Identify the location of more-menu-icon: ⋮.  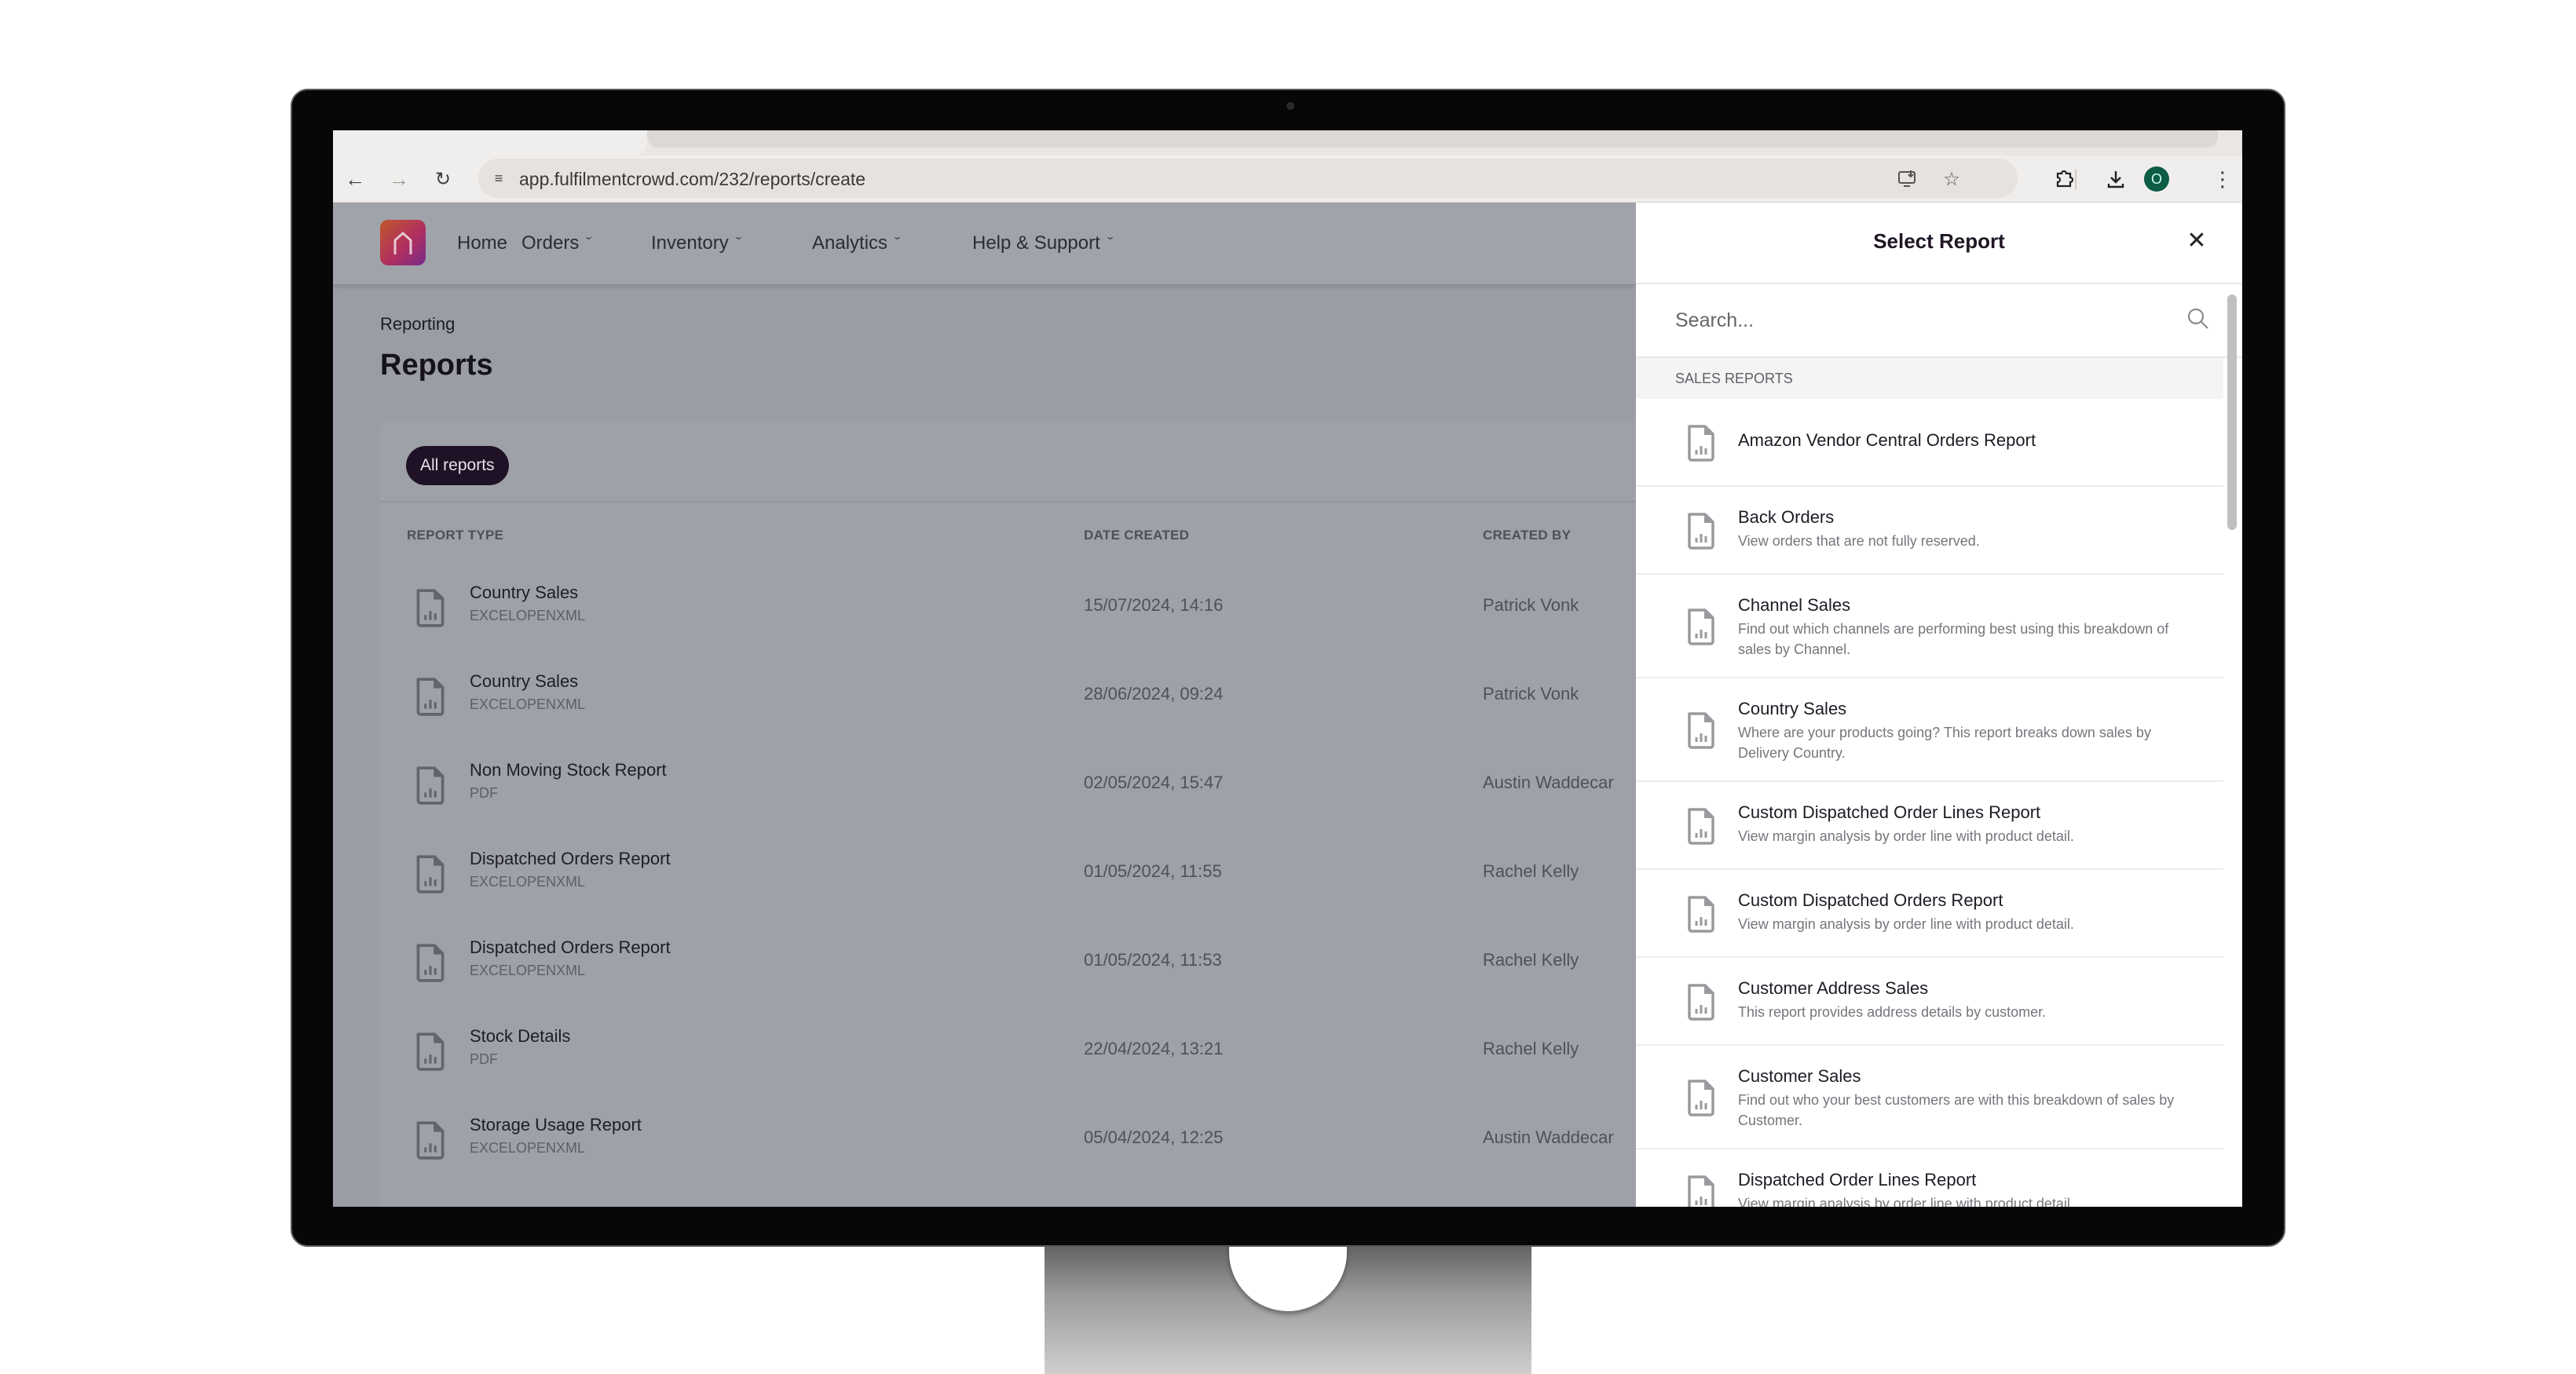
(2223, 179).